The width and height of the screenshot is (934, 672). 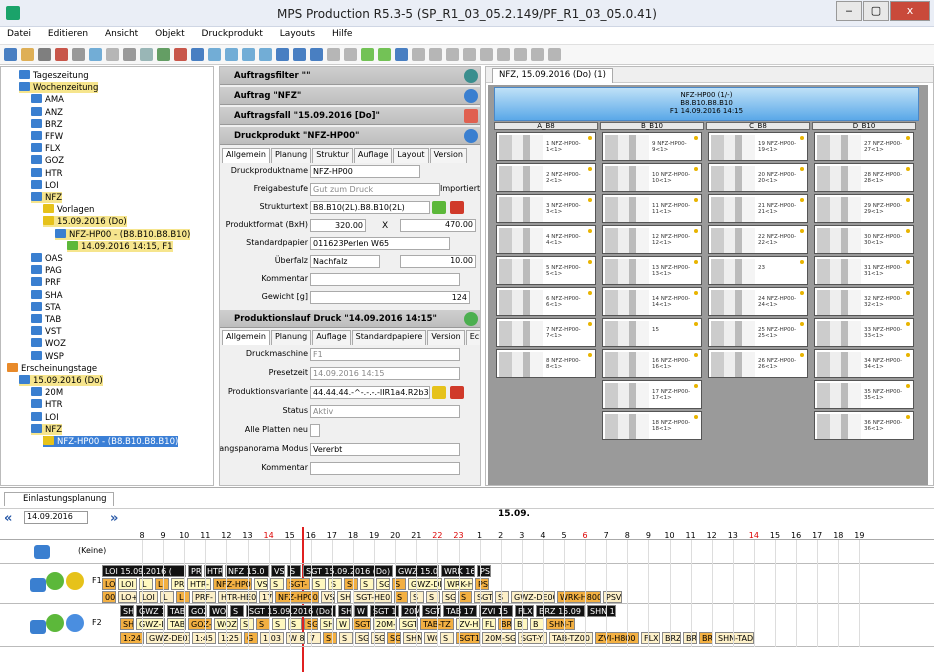 What do you see at coordinates (385, 411) in the screenshot?
I see `field-input: Aktiv` at bounding box center [385, 411].